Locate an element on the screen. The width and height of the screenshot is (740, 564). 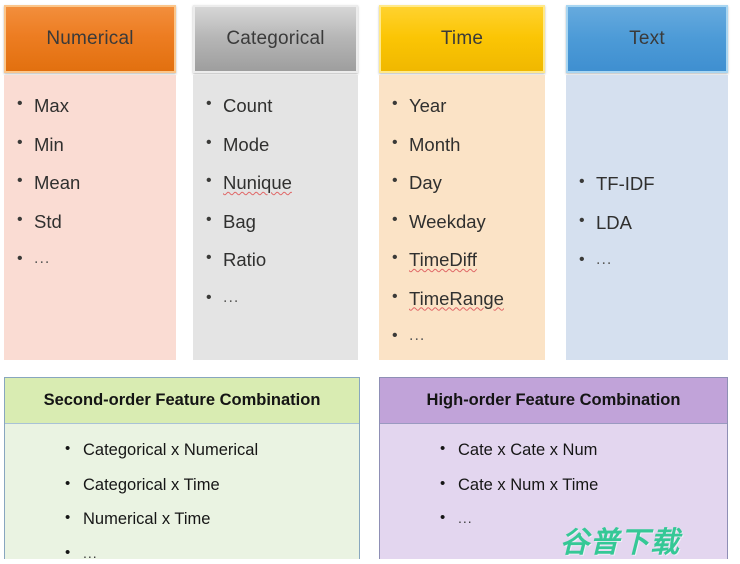
column-header-numerical: Numerical is located at coordinates (90, 39).